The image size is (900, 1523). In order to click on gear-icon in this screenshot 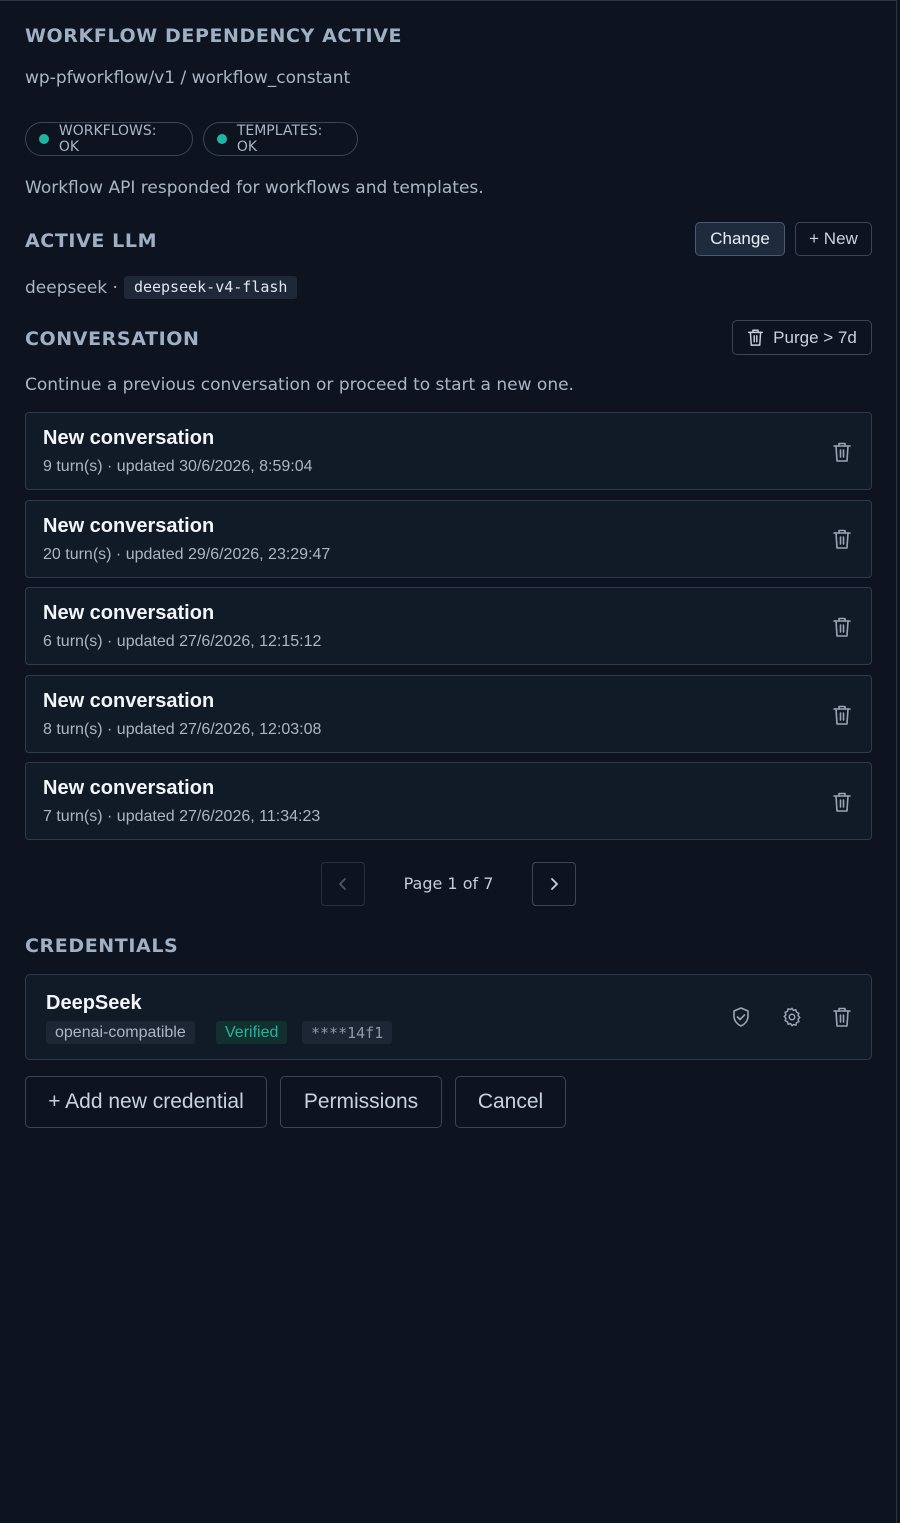, I will do `click(792, 1017)`.